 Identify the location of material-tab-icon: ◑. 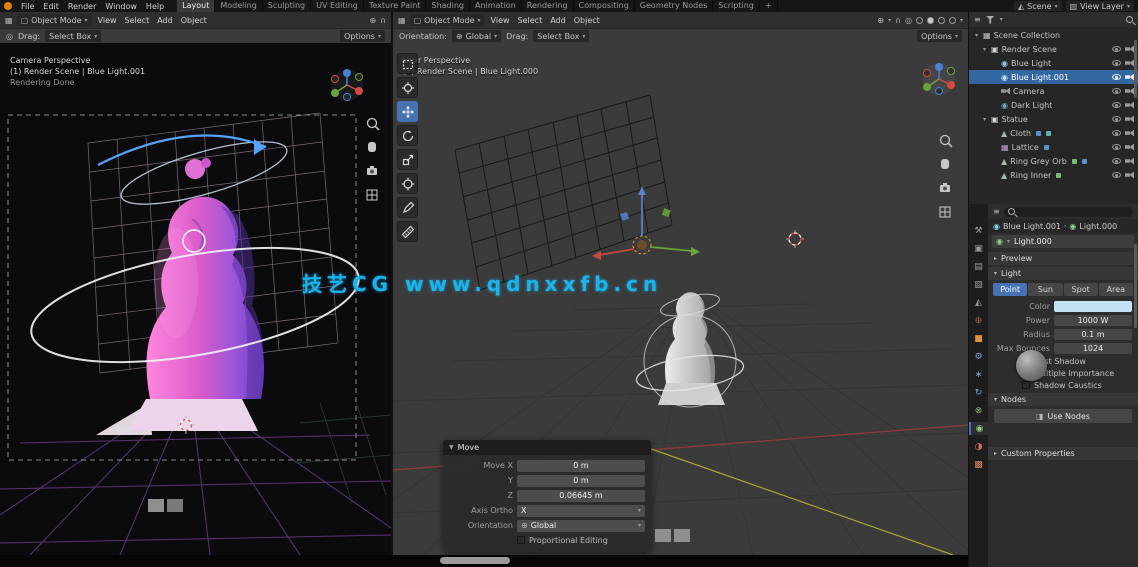
(978, 446).